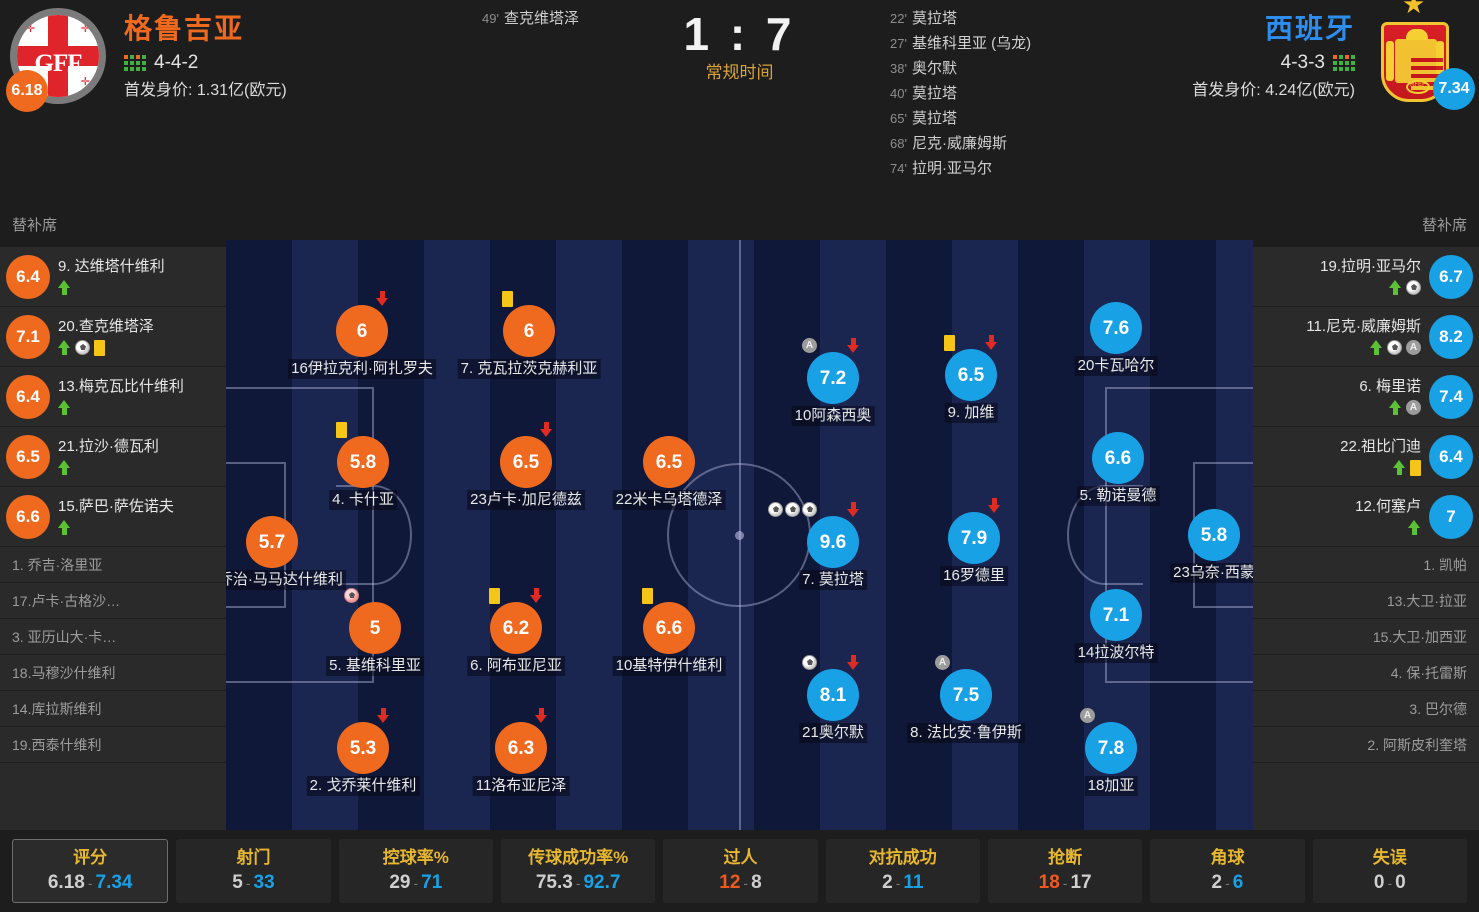  I want to click on bench-player-row: 1. 凯帕, so click(1366, 565).